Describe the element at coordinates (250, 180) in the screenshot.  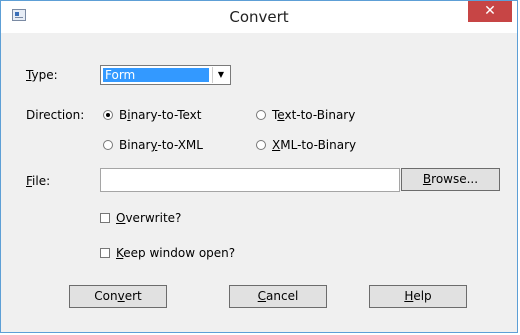
I see `file-path-input` at that location.